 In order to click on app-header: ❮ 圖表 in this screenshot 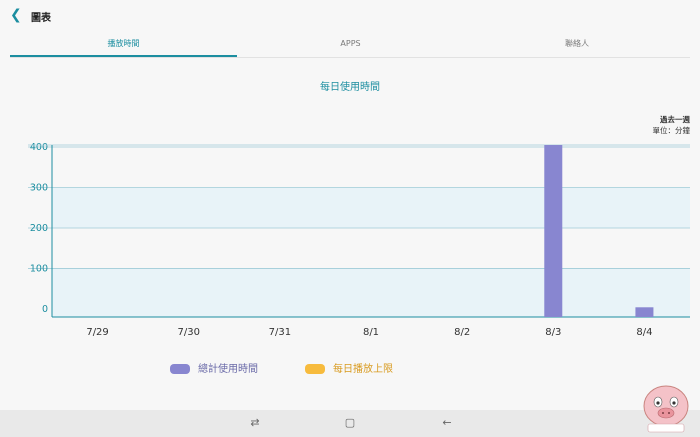, I will do `click(350, 16)`.